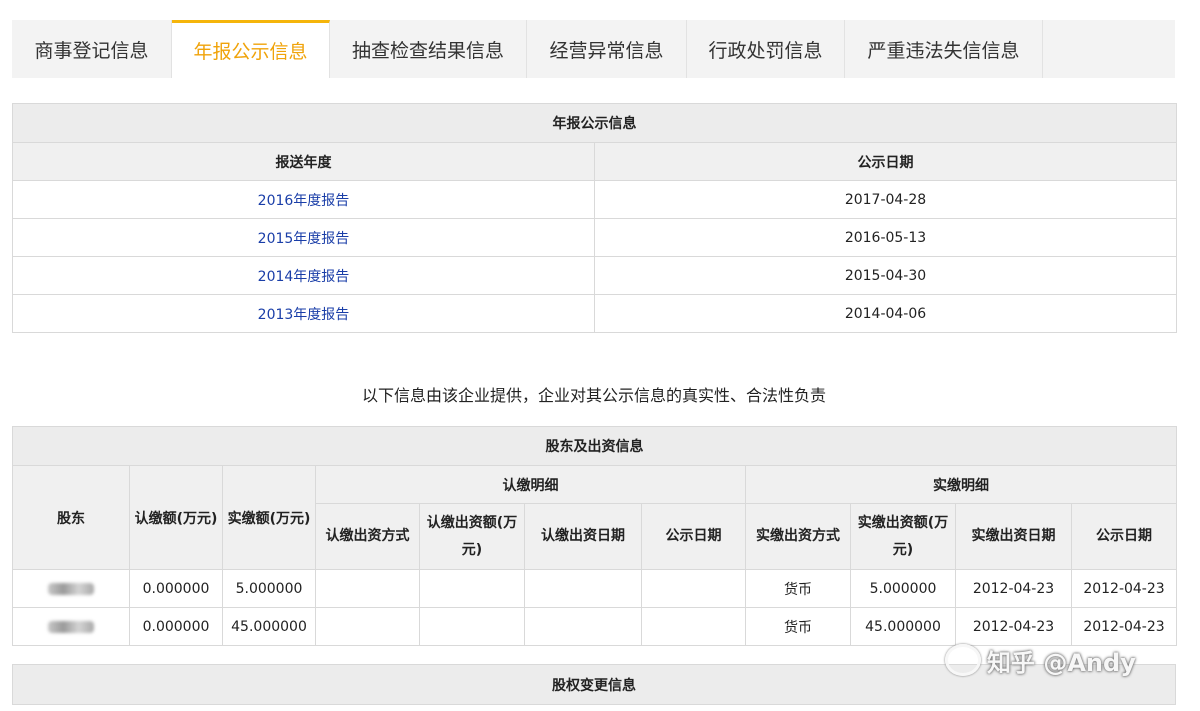 This screenshot has width=1200, height=711. Describe the element at coordinates (1013, 588) in the screenshot. I see `paid-date: 2012-04-23` at that location.